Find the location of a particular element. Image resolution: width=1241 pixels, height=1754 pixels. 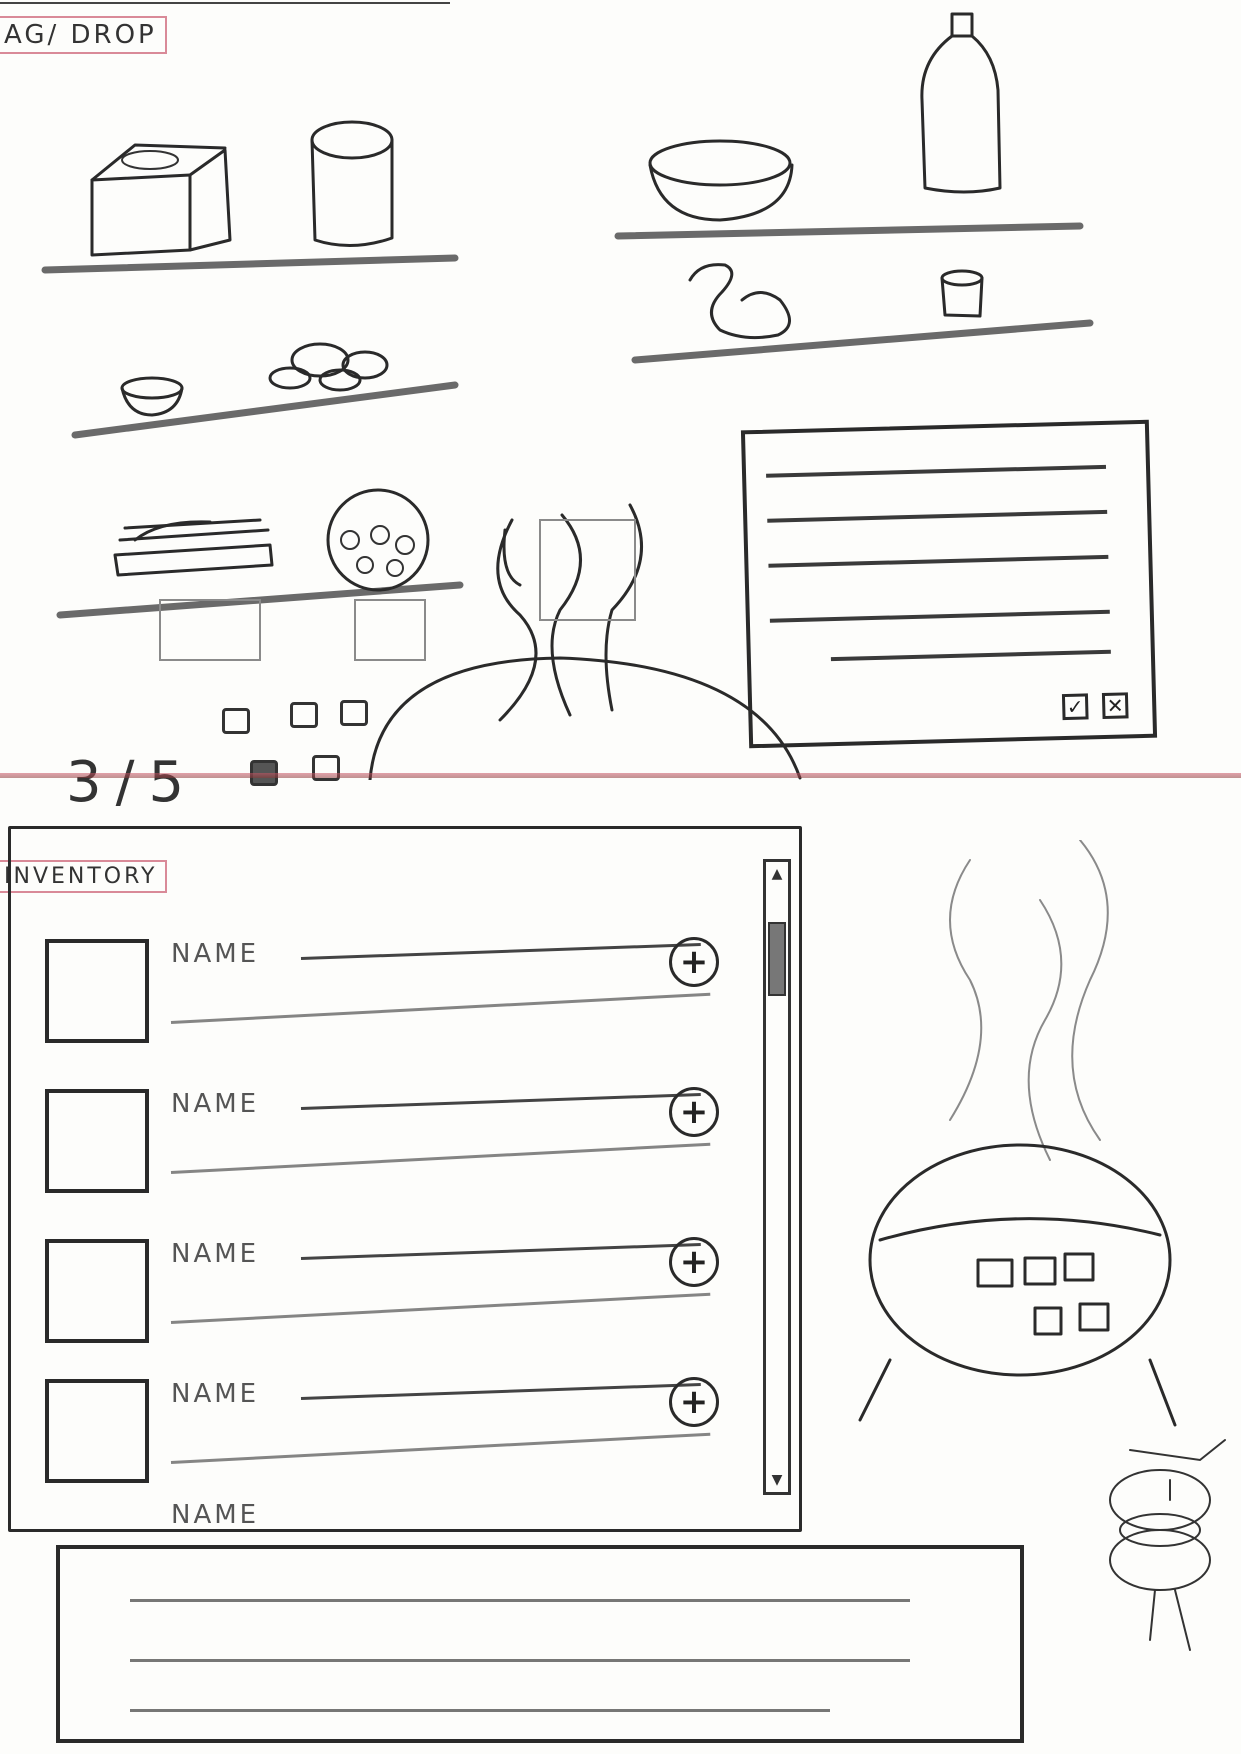

box-item is located at coordinates (161, 200).